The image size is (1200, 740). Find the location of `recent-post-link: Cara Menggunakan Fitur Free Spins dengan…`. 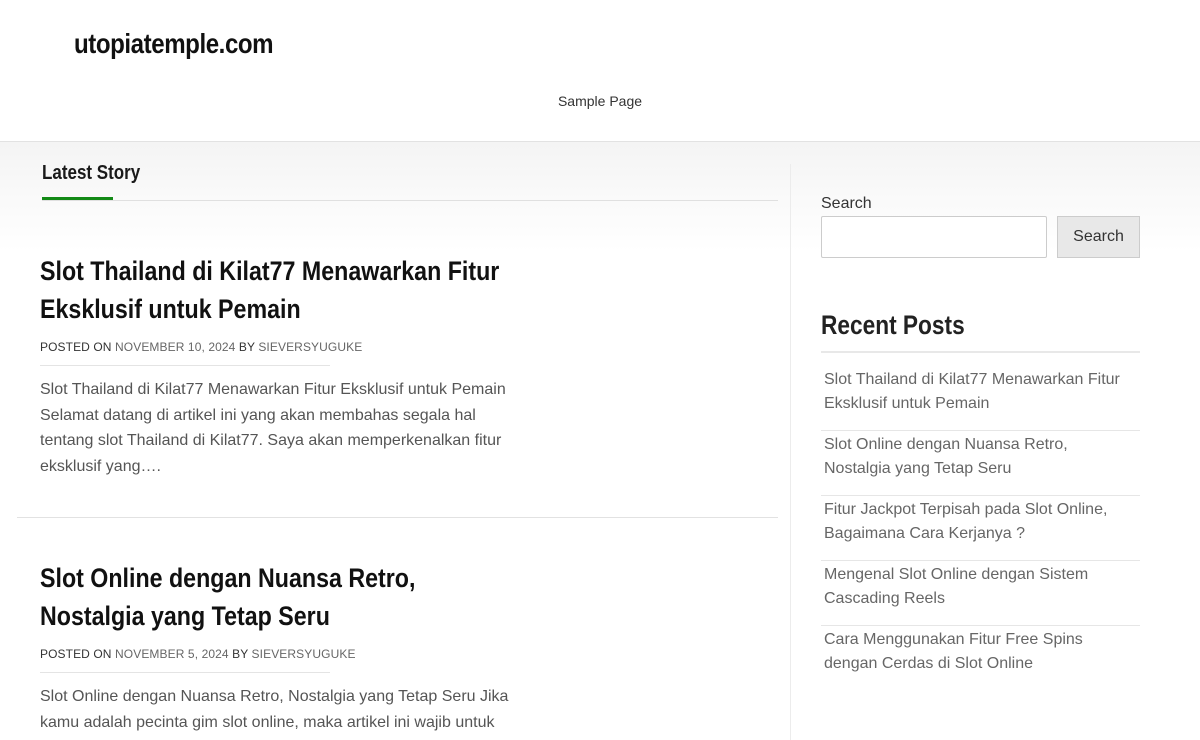

recent-post-link: Cara Menggunakan Fitur Free Spins dengan… is located at coordinates (980, 658).